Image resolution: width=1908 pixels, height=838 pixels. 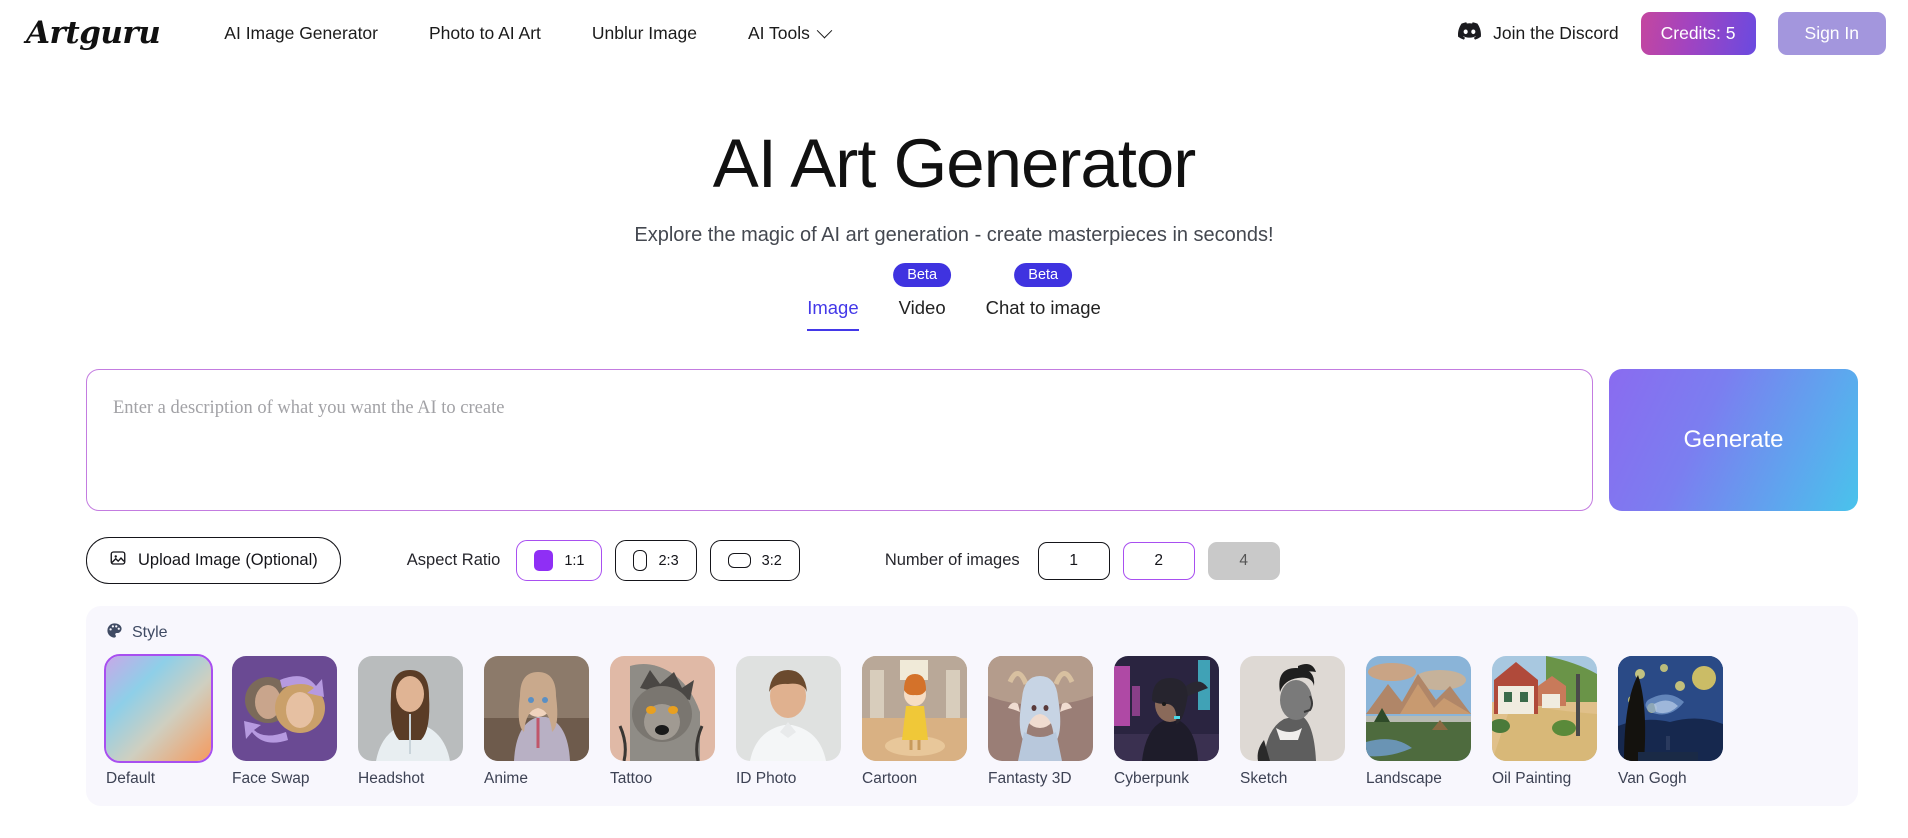 What do you see at coordinates (890, 778) in the screenshot?
I see `style-name: Cartoon` at bounding box center [890, 778].